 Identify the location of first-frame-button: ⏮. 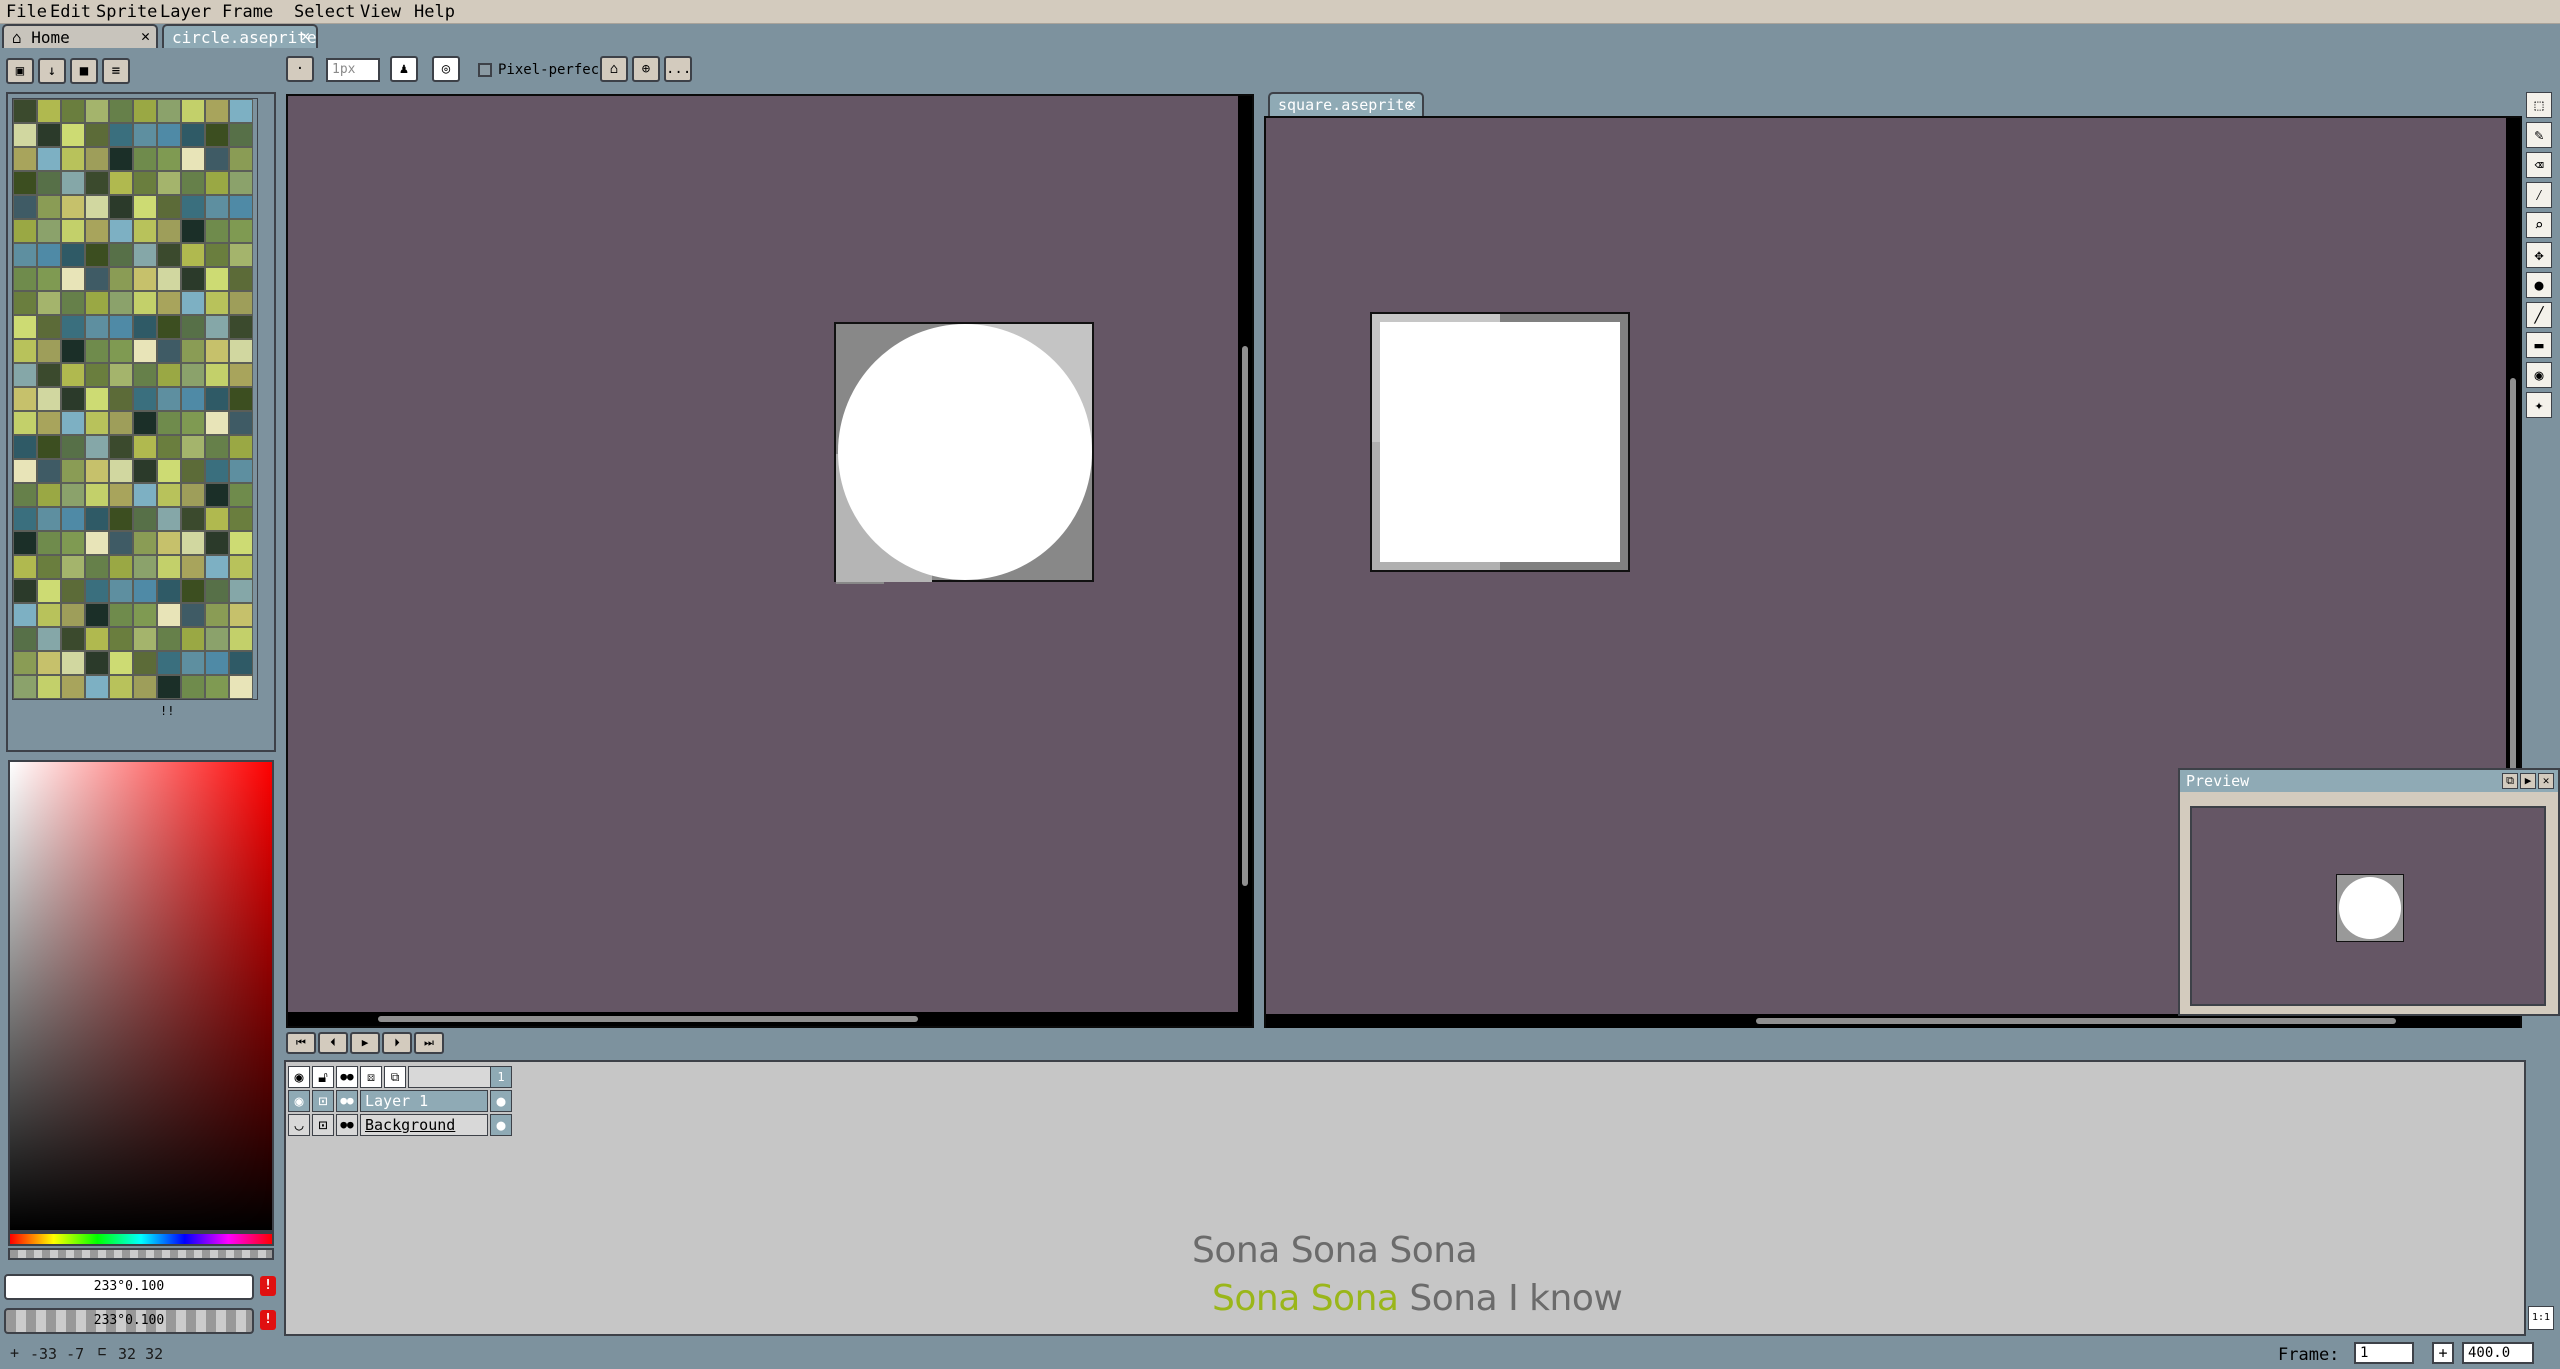
(301, 1043).